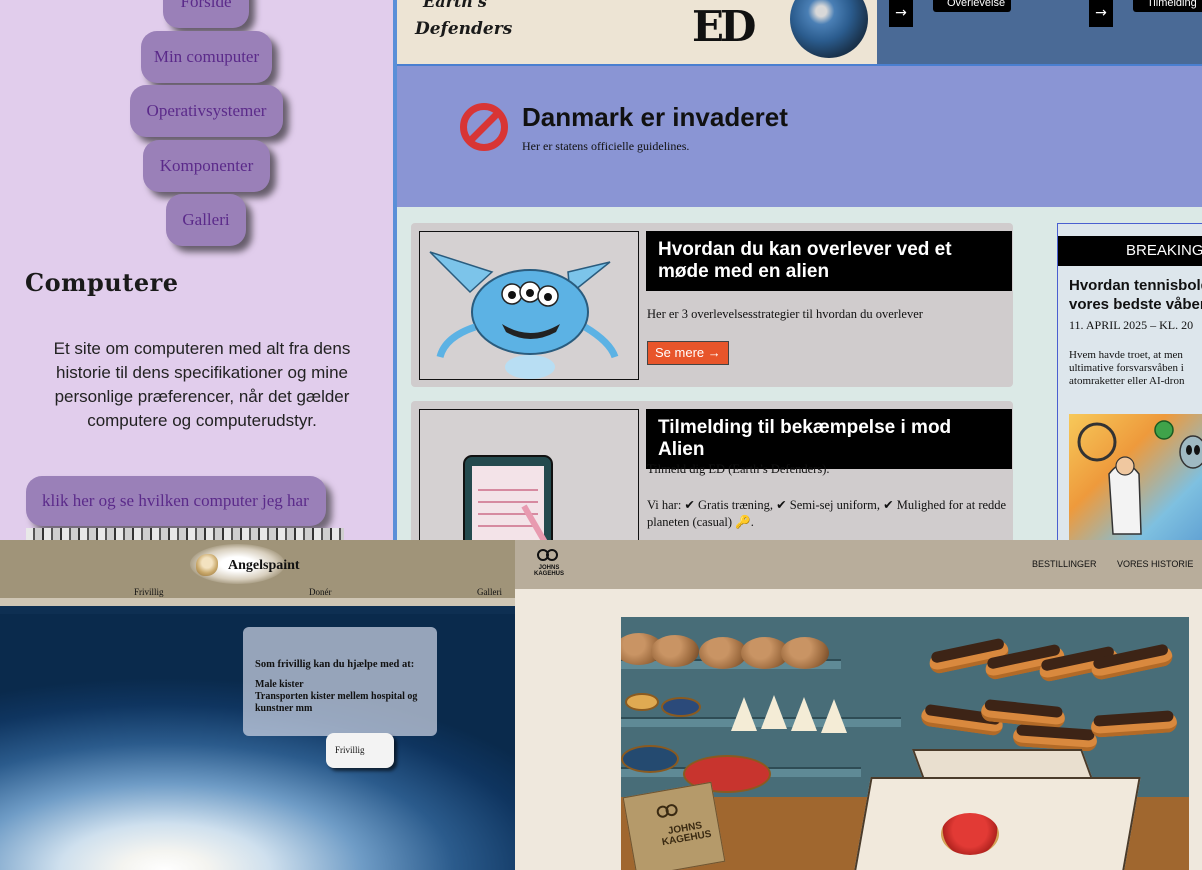 The width and height of the screenshot is (1202, 870). What do you see at coordinates (185, 534) in the screenshot?
I see `computer-photo-strip` at bounding box center [185, 534].